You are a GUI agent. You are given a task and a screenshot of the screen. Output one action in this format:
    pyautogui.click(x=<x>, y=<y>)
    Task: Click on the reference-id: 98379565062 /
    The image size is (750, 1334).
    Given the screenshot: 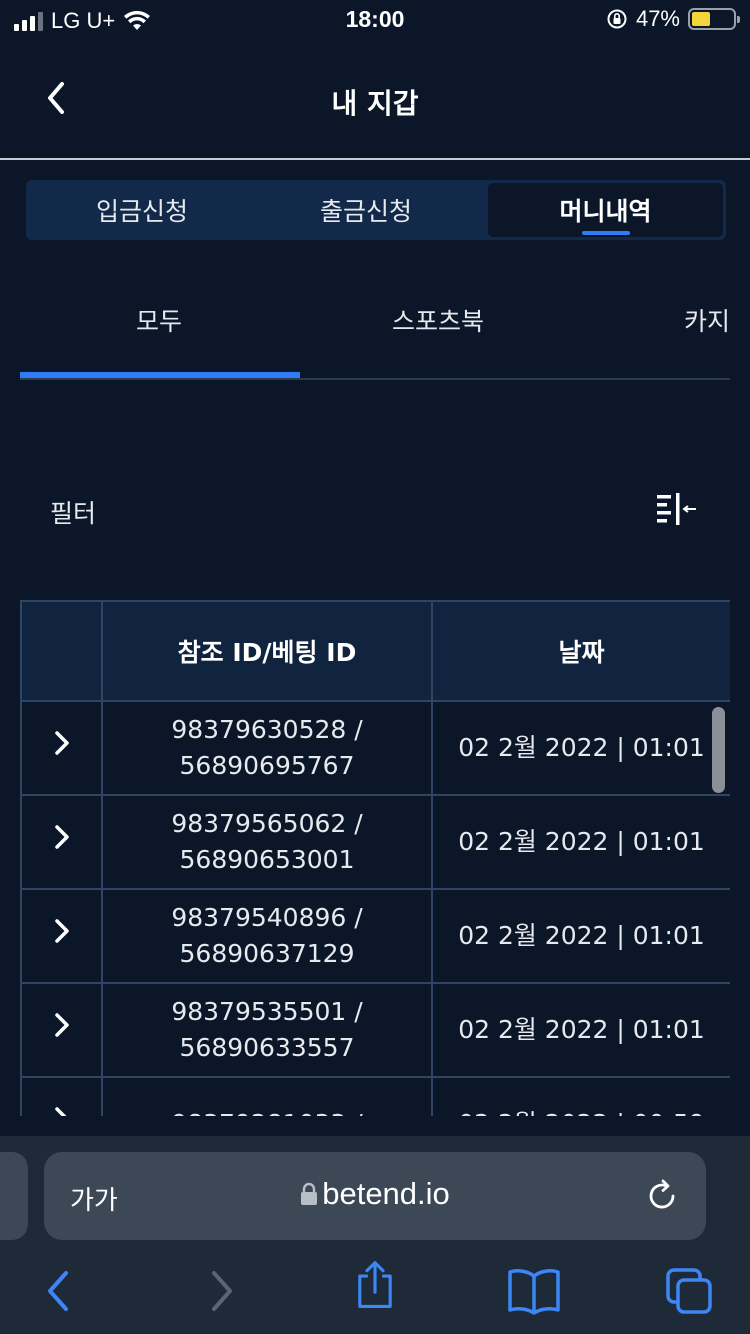 What is the action you would take?
    pyautogui.click(x=267, y=823)
    